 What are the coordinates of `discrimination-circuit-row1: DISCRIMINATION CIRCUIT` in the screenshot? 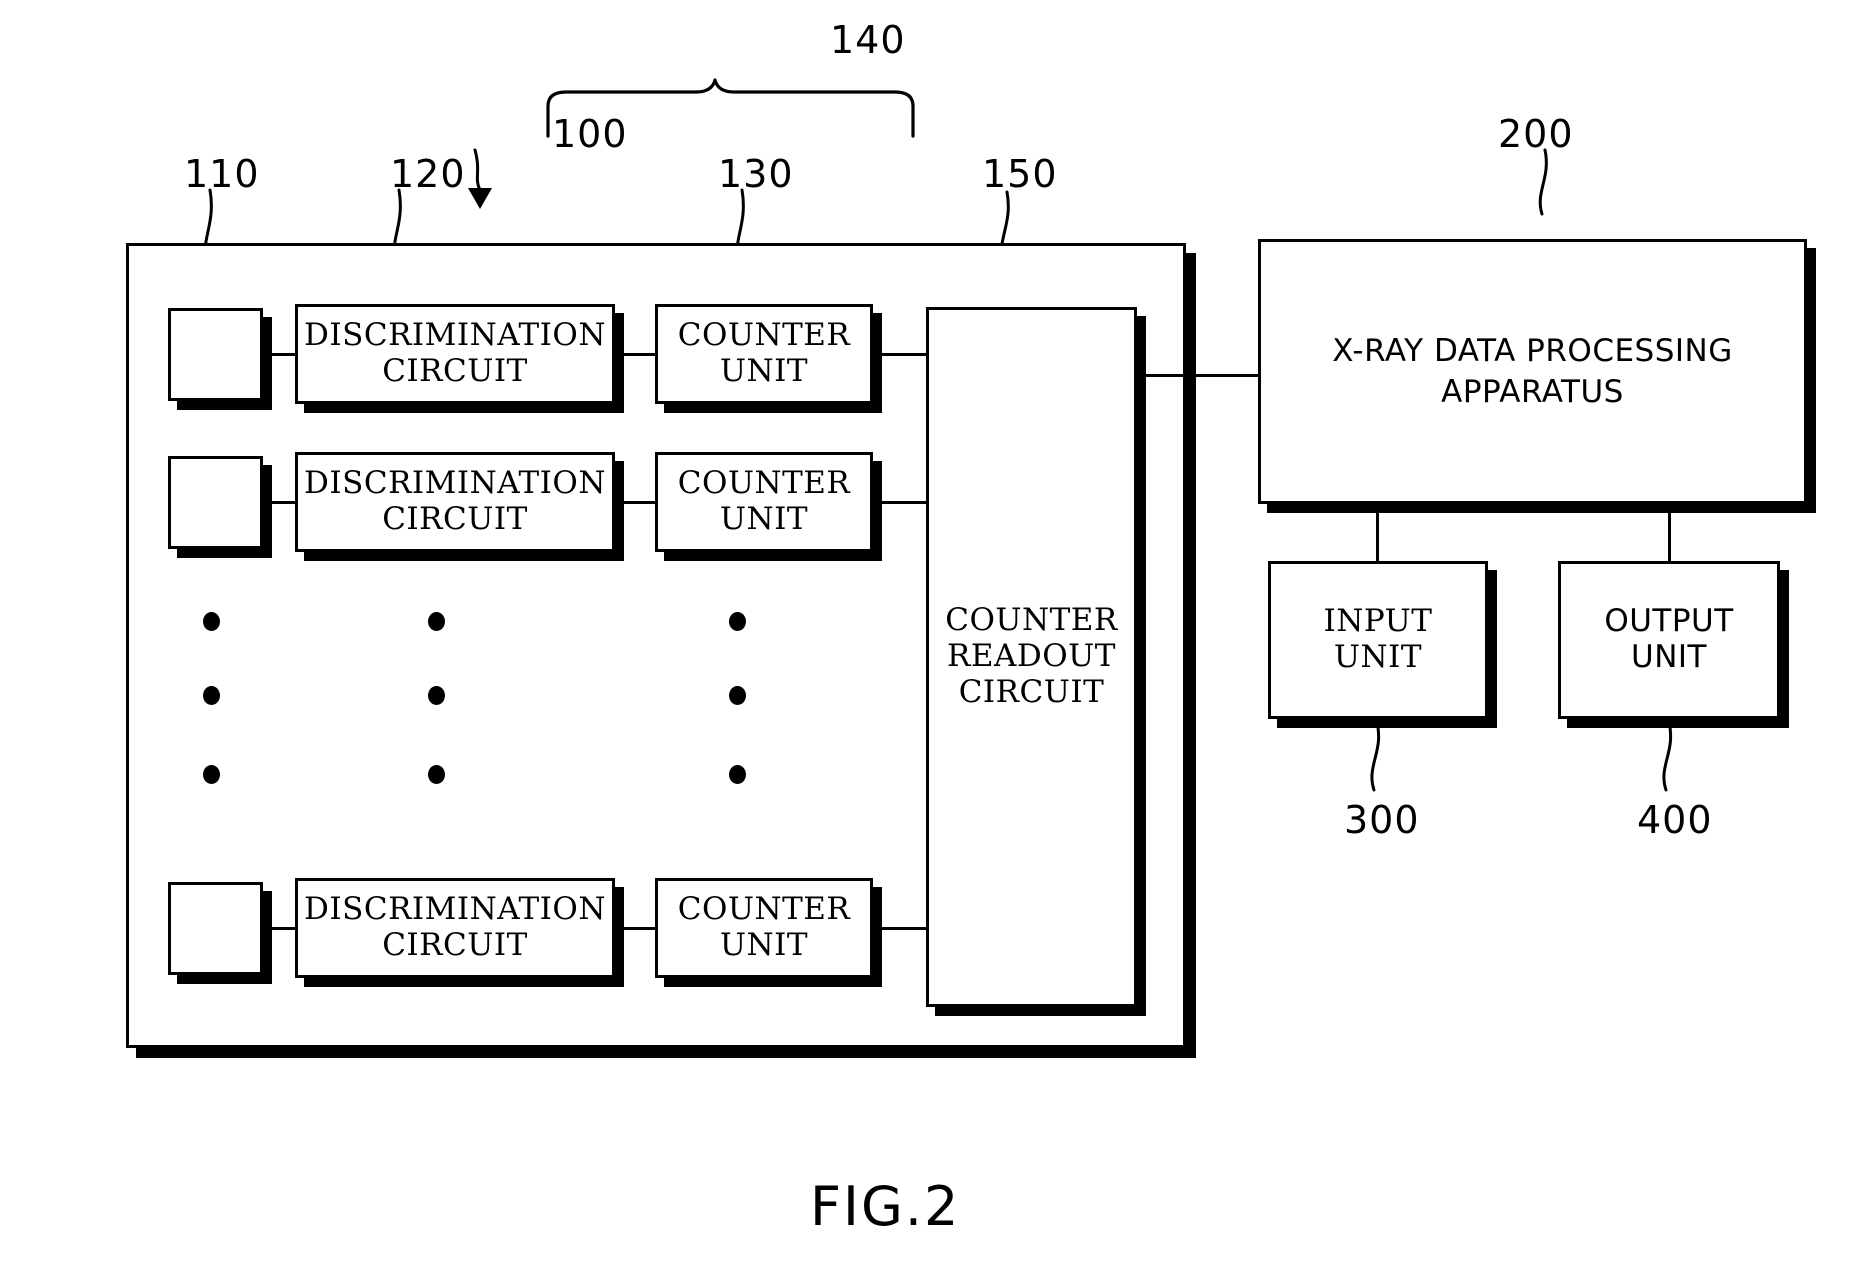 It's located at (455, 354).